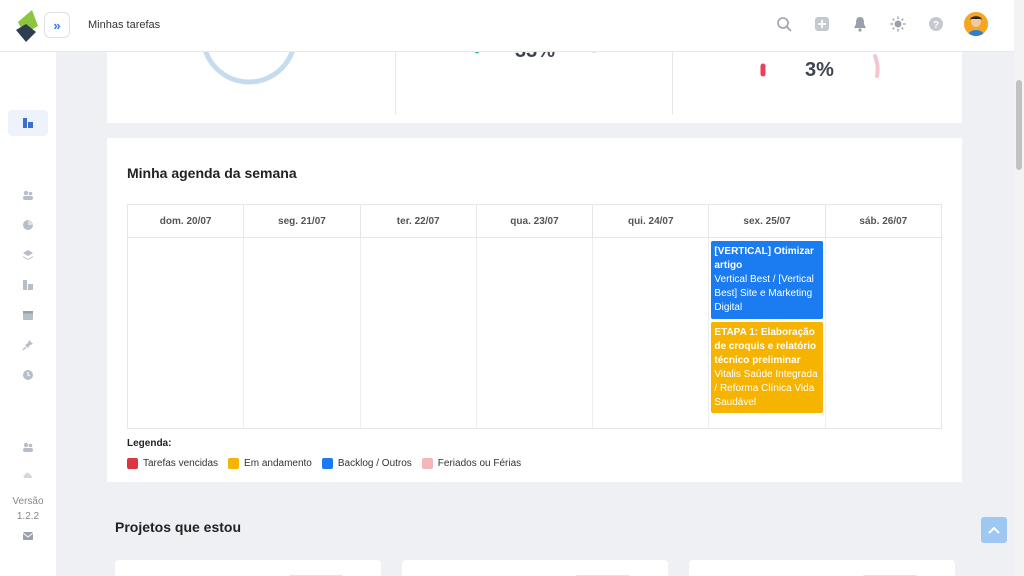 This screenshot has width=1024, height=576. I want to click on page-title: Minhas tarefas, so click(124, 25).